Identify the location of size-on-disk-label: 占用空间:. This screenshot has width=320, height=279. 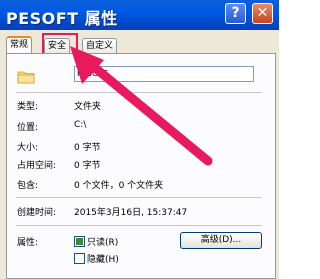
(37, 166).